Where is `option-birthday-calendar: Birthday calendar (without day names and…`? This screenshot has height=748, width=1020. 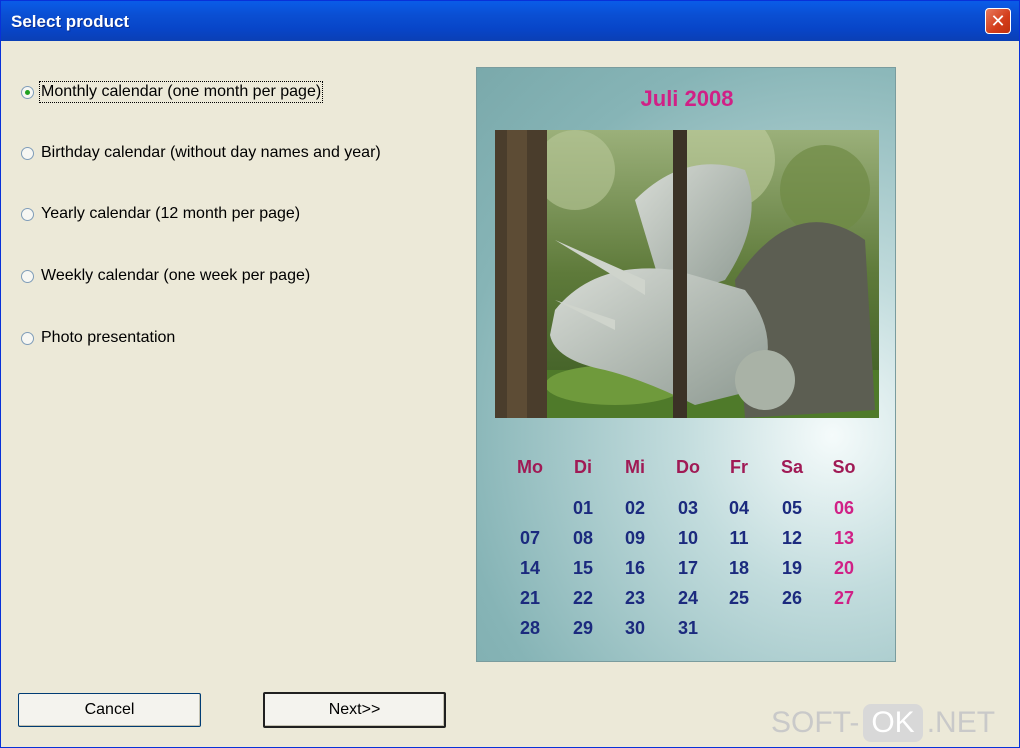
option-birthday-calendar: Birthday calendar (without day names and… is located at coordinates (201, 153).